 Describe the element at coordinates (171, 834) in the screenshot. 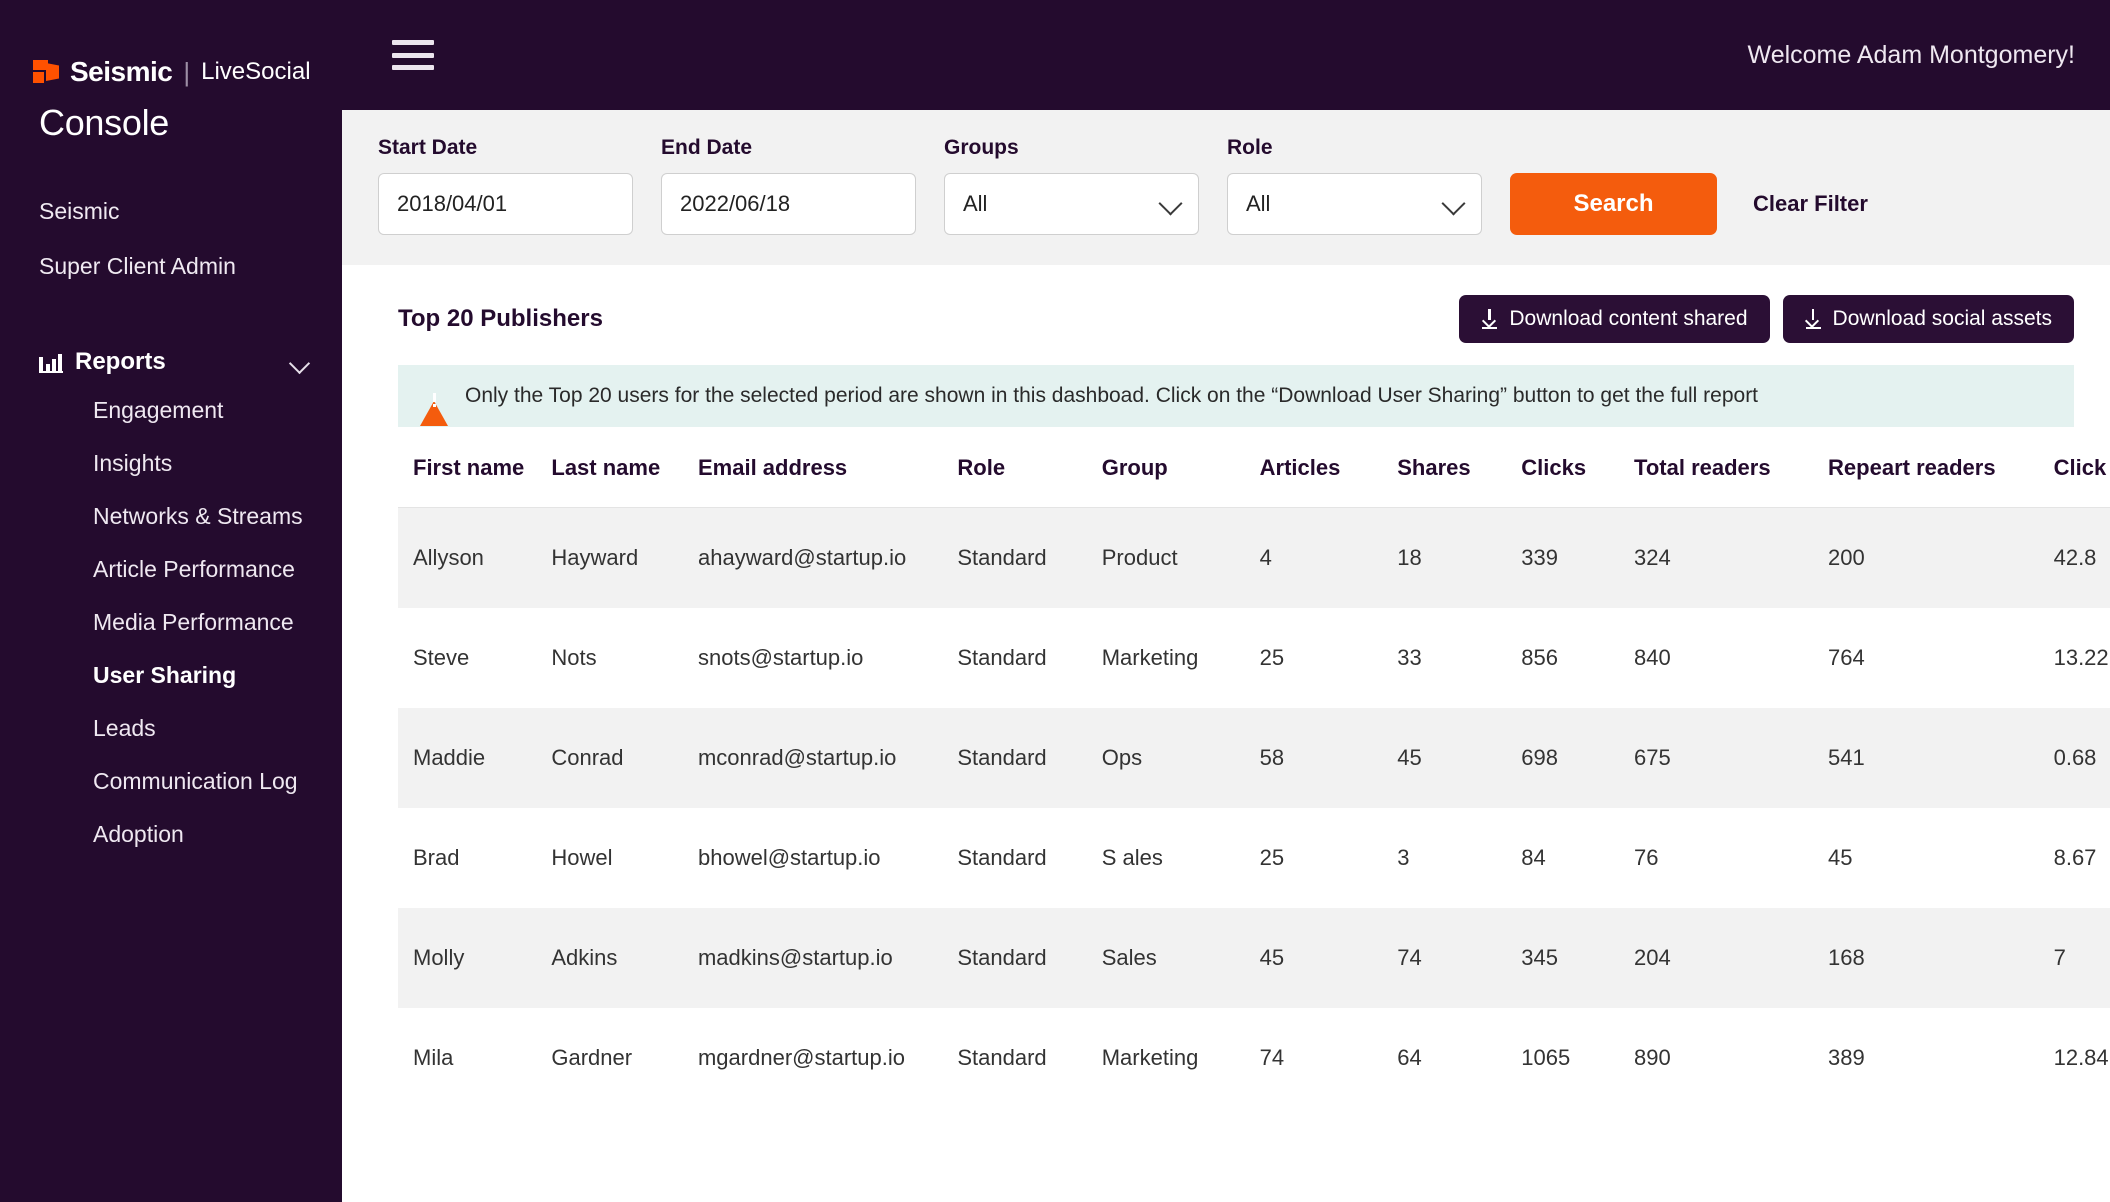

I see `sidebar-item-adoption: Adoption` at that location.